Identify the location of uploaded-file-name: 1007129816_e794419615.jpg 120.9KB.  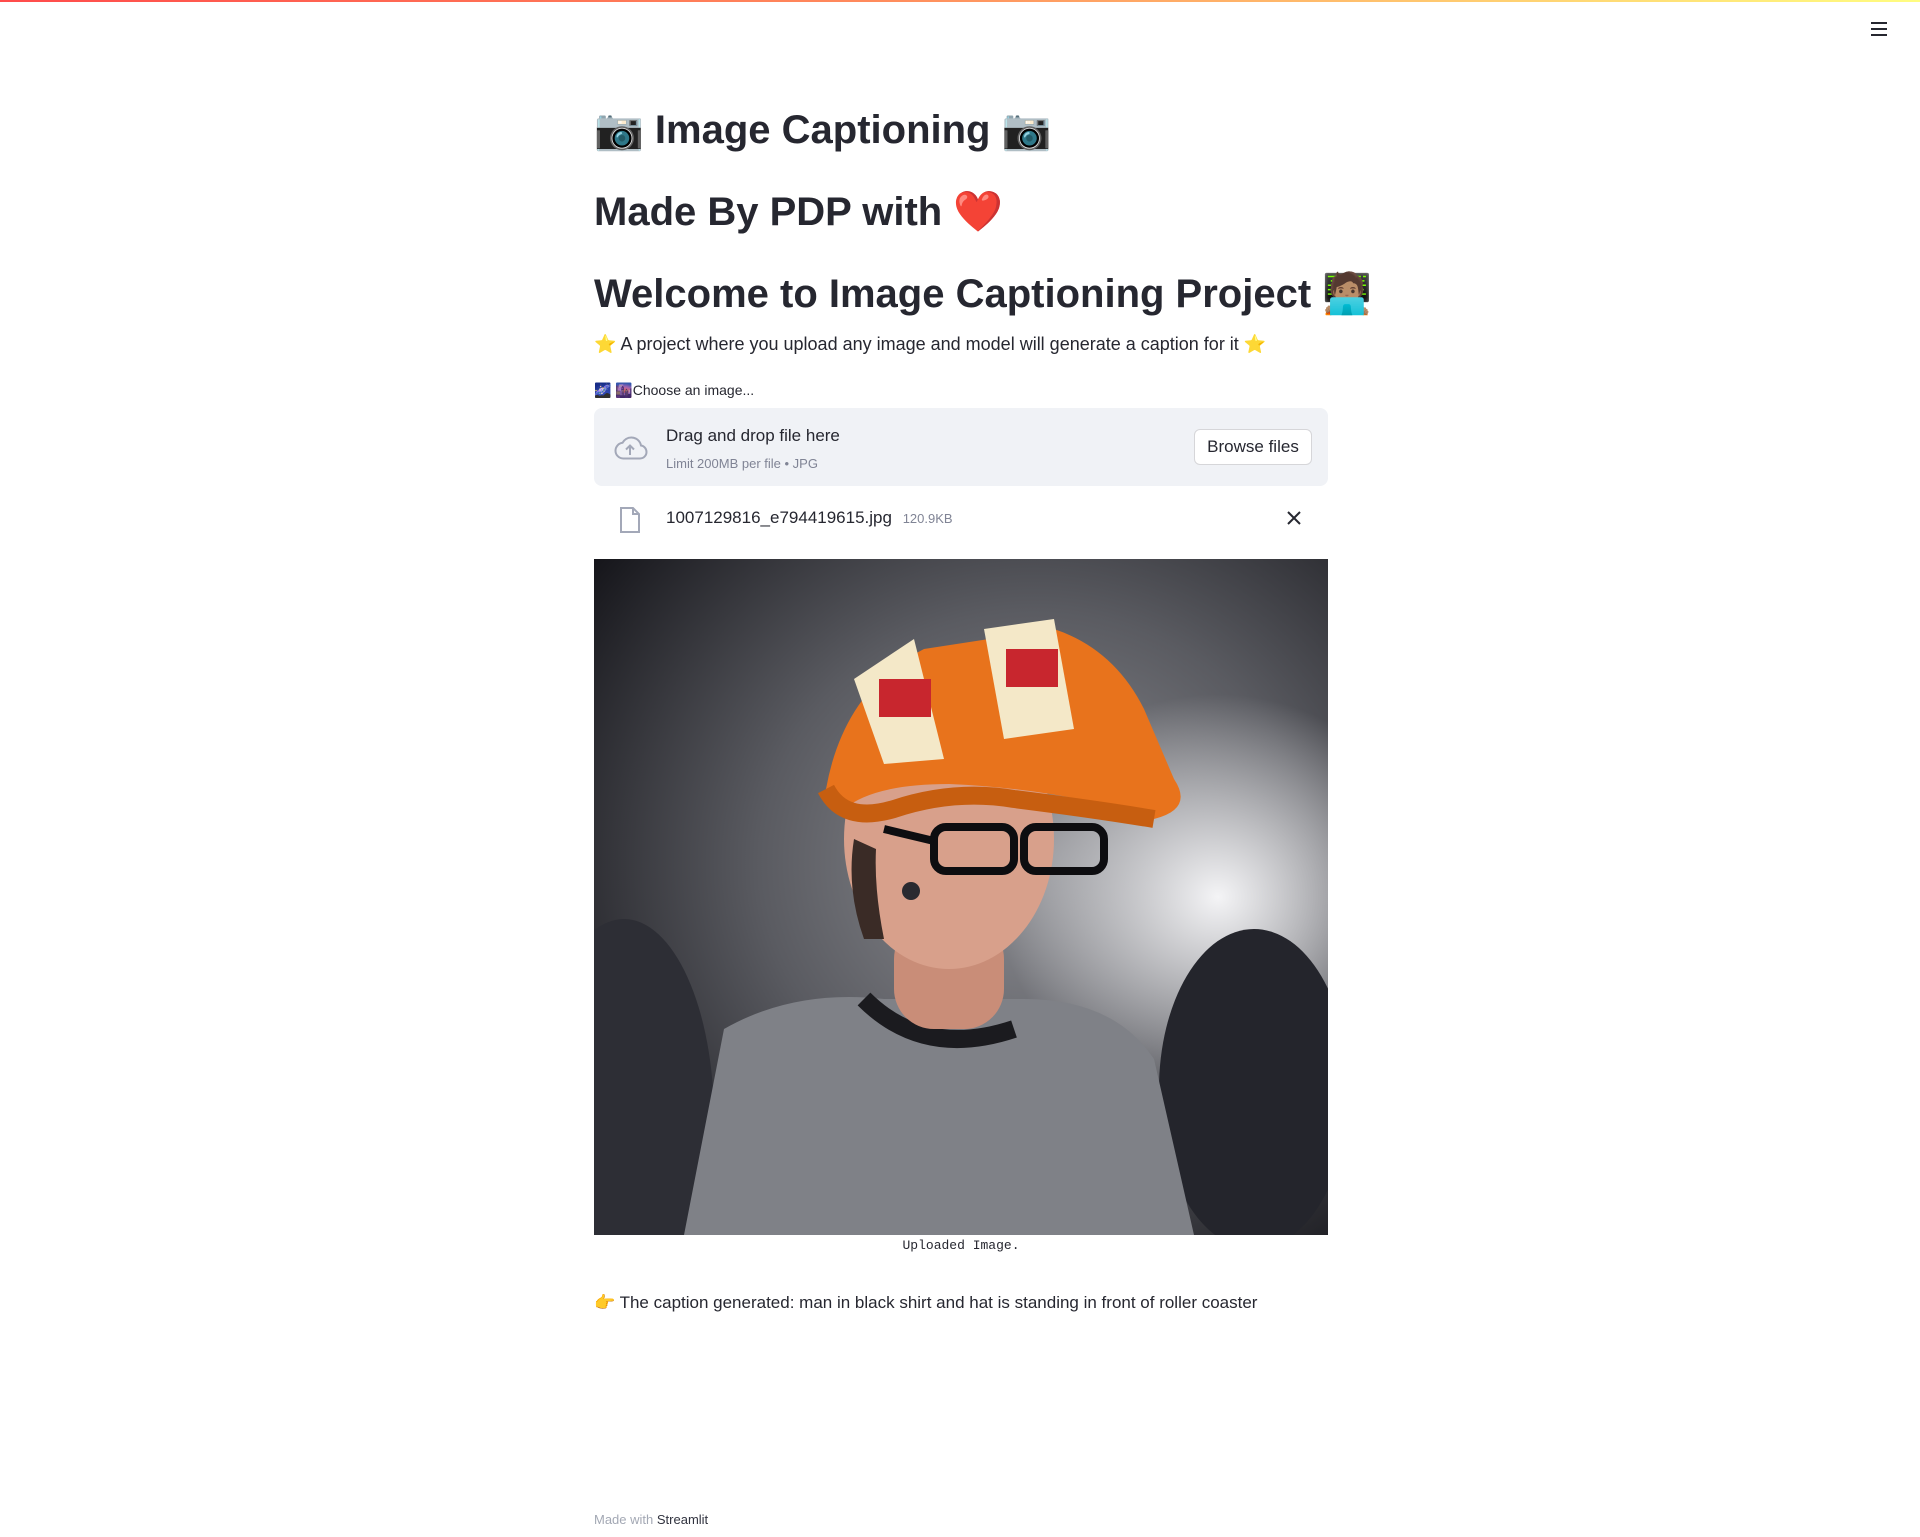
(809, 518).